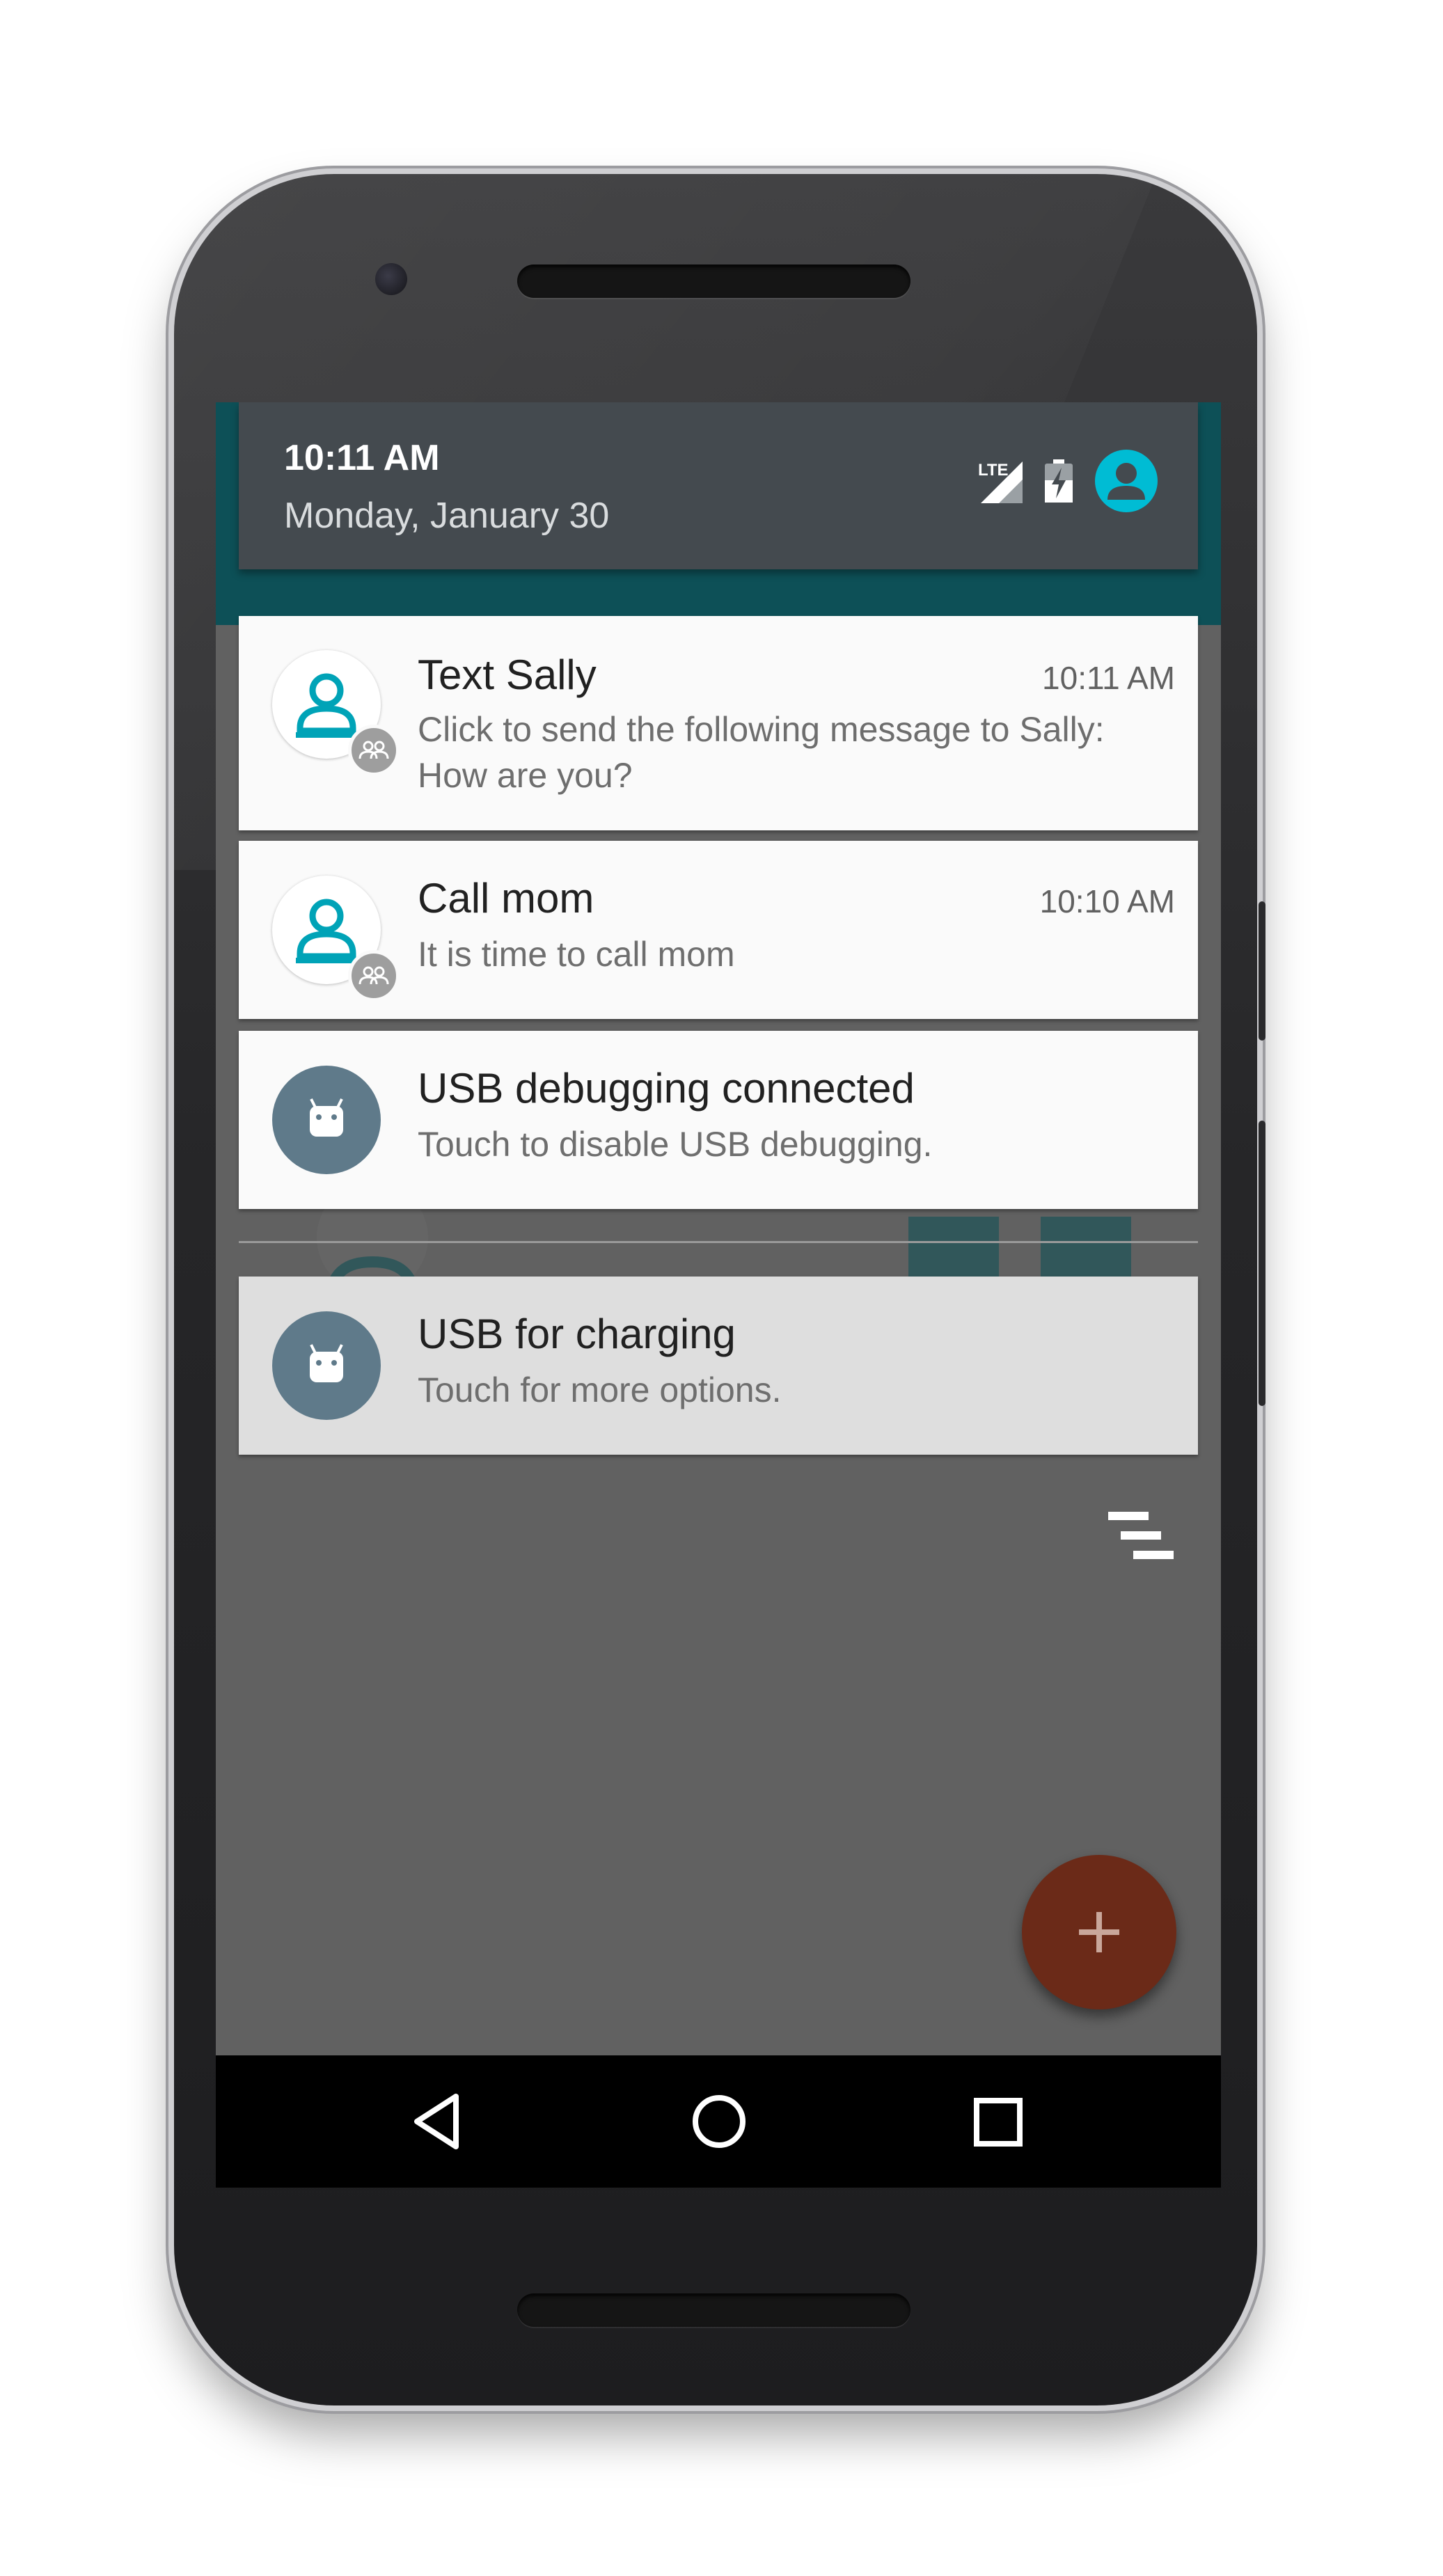 The height and width of the screenshot is (2576, 1443). What do you see at coordinates (1019, 1251) in the screenshot?
I see `background-action-icons` at bounding box center [1019, 1251].